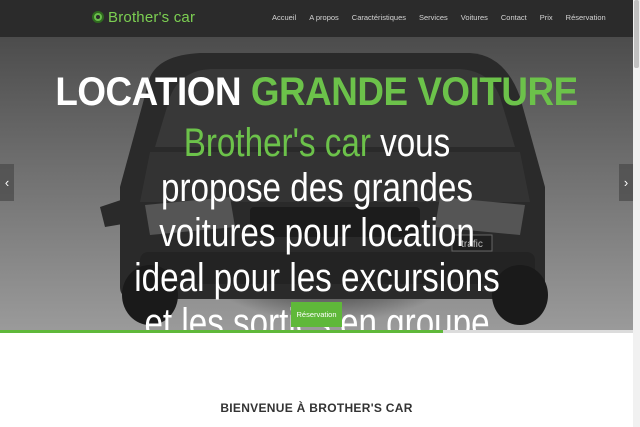 Image resolution: width=640 pixels, height=427 pixels. Describe the element at coordinates (379, 17) in the screenshot. I see `nav-link-caracteristiques: Caractéristiques` at that location.